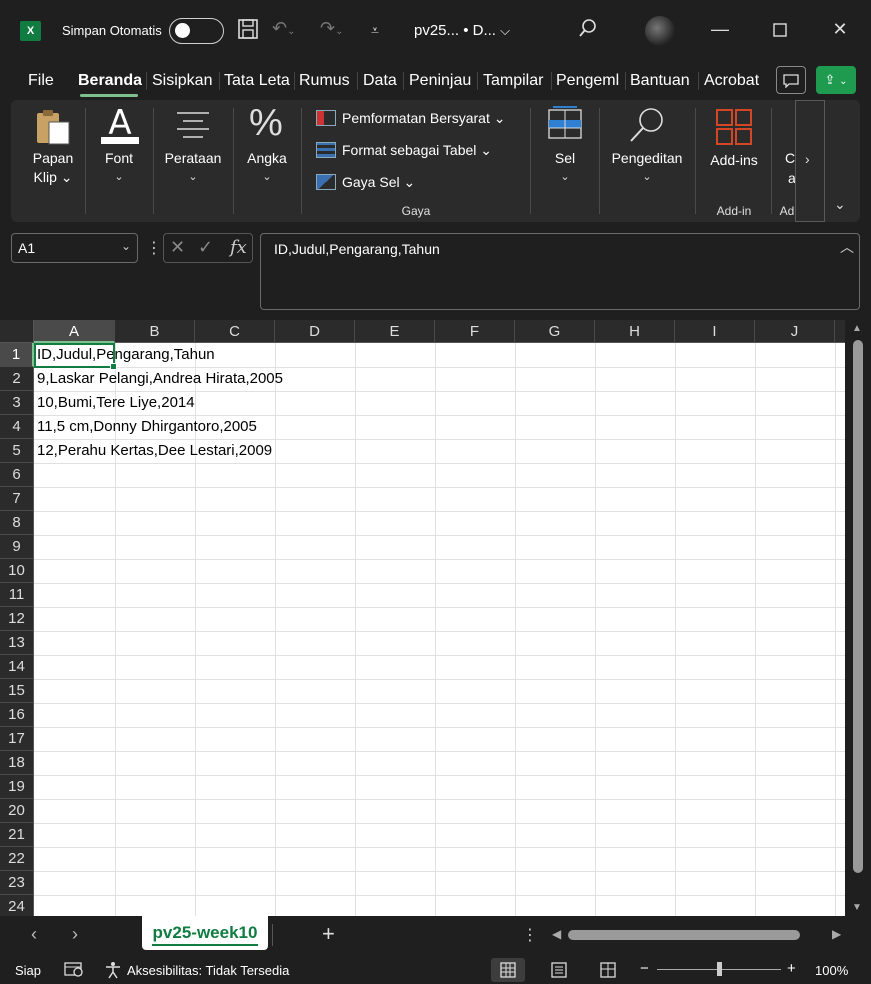 Image resolution: width=871 pixels, height=984 pixels. What do you see at coordinates (836, 80) in the screenshot?
I see `share-button: ⇪ ⌄` at bounding box center [836, 80].